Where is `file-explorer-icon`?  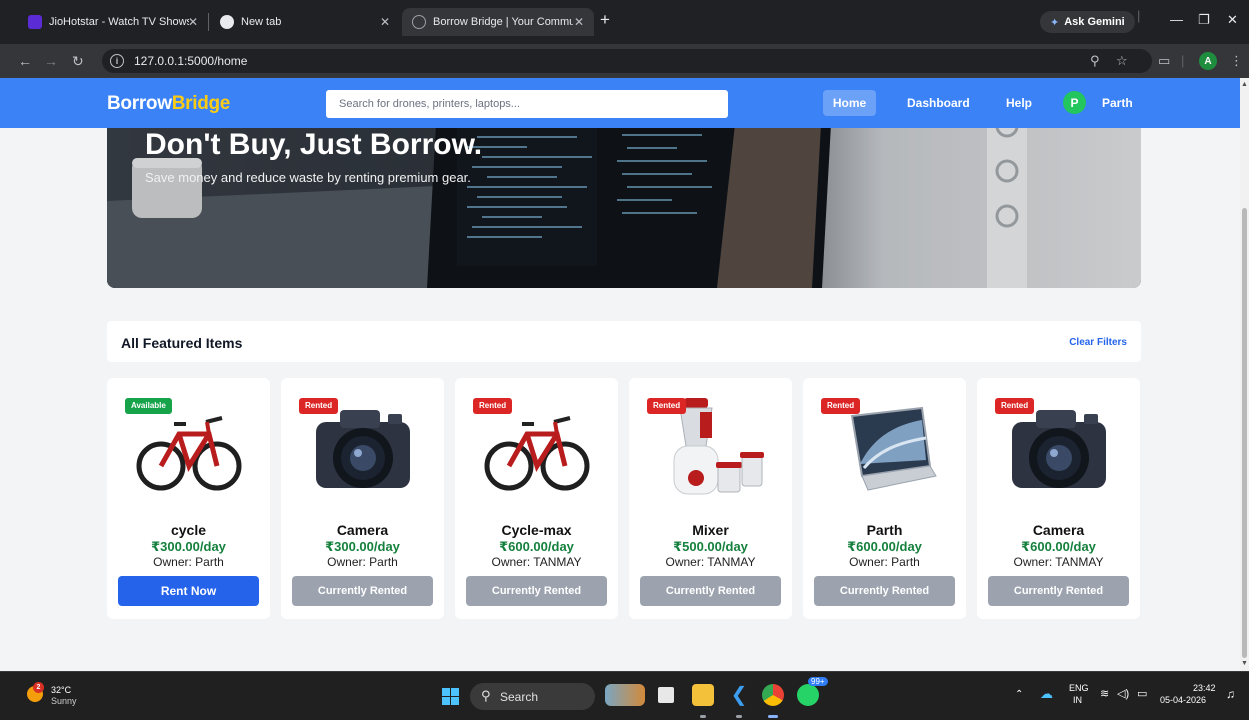
file-explorer-icon is located at coordinates (703, 695).